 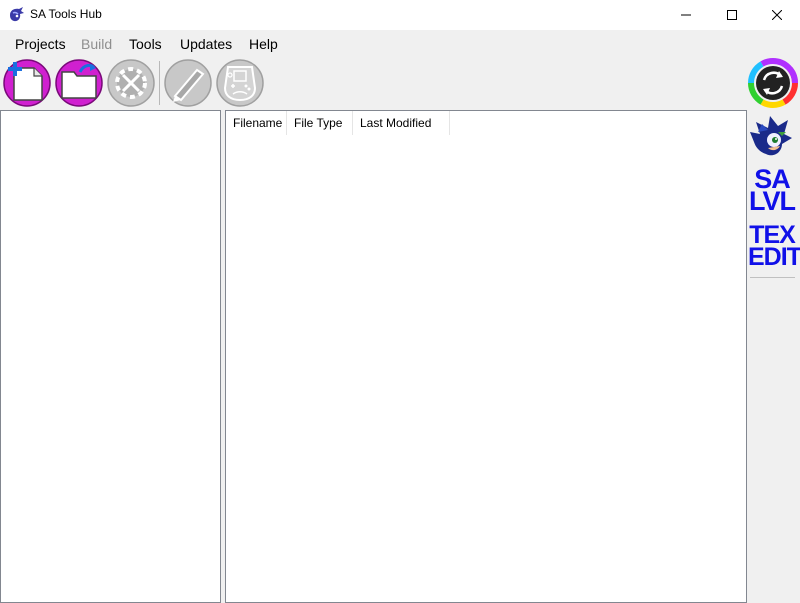 I want to click on texedit-button: TEX EDIT, so click(x=774, y=247).